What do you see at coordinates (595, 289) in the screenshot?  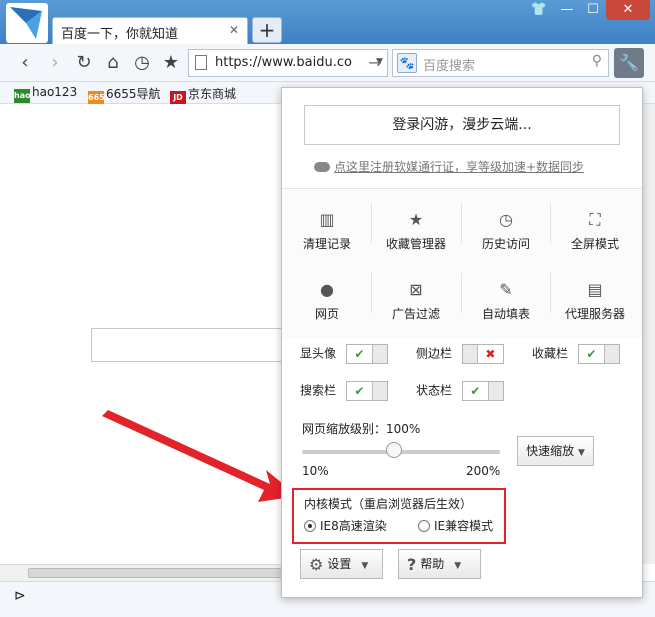 I see `proxy-icon: ▤` at bounding box center [595, 289].